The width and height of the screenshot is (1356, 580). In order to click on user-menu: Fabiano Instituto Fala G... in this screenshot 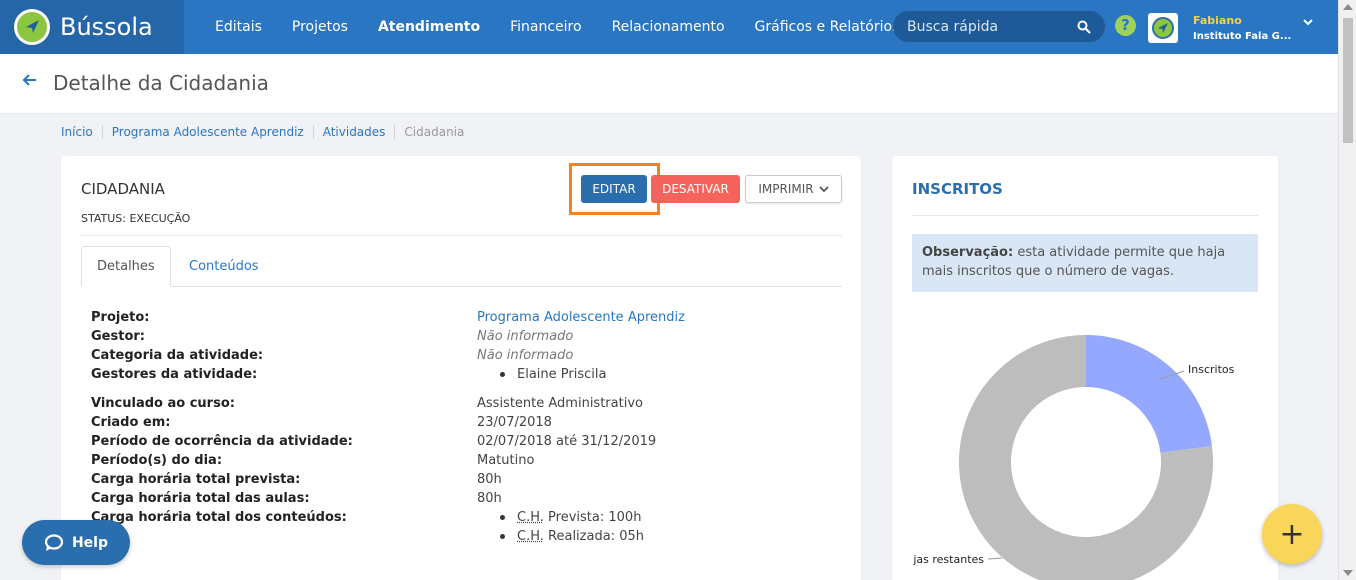, I will do `click(1242, 29)`.